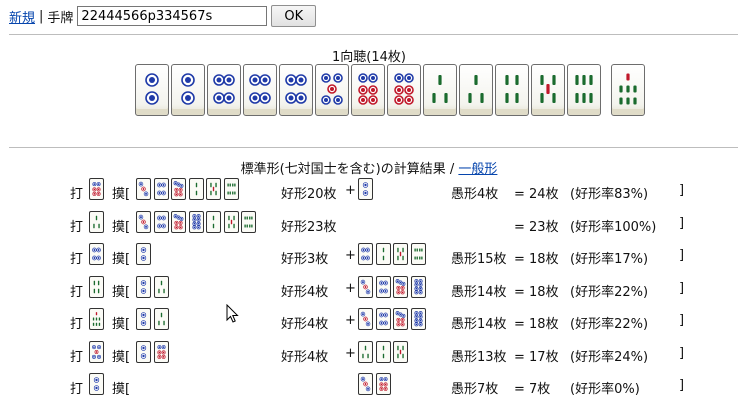  What do you see at coordinates (532, 389) in the screenshot?
I see `total-count: = 7枚` at bounding box center [532, 389].